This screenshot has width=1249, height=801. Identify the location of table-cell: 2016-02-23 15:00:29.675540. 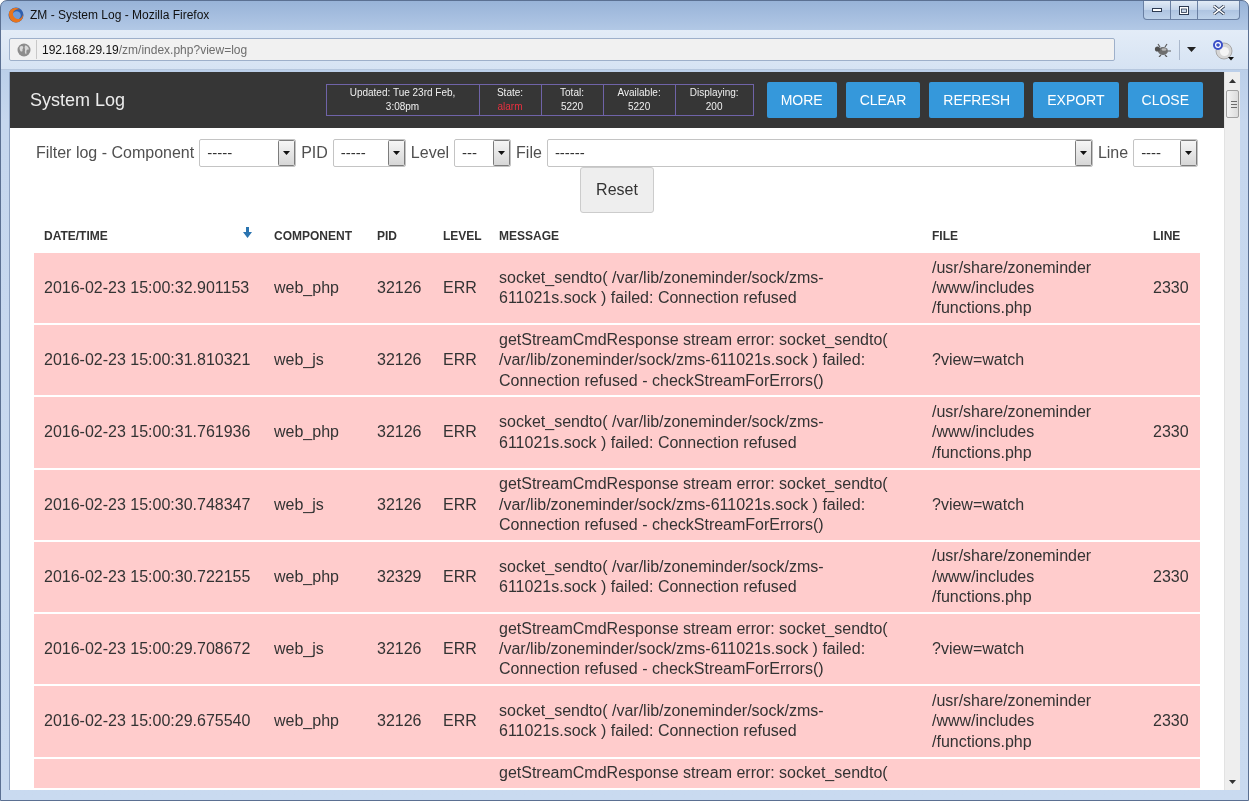
(147, 721).